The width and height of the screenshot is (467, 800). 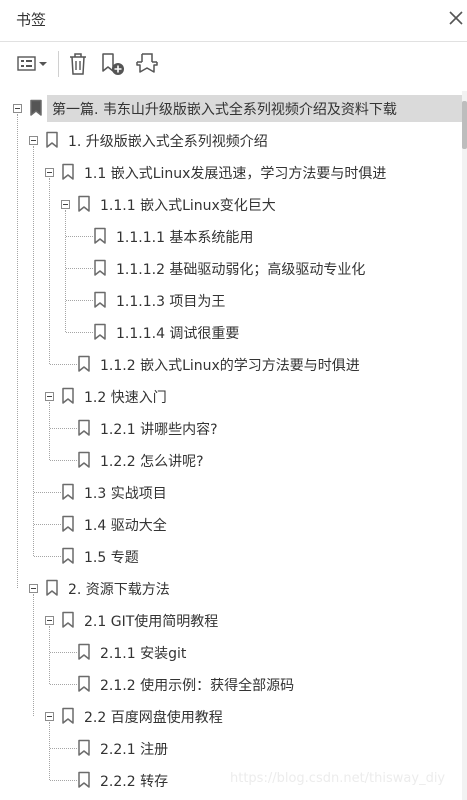 I want to click on bookmark-item: 2.1.1 安装git, so click(x=231, y=652).